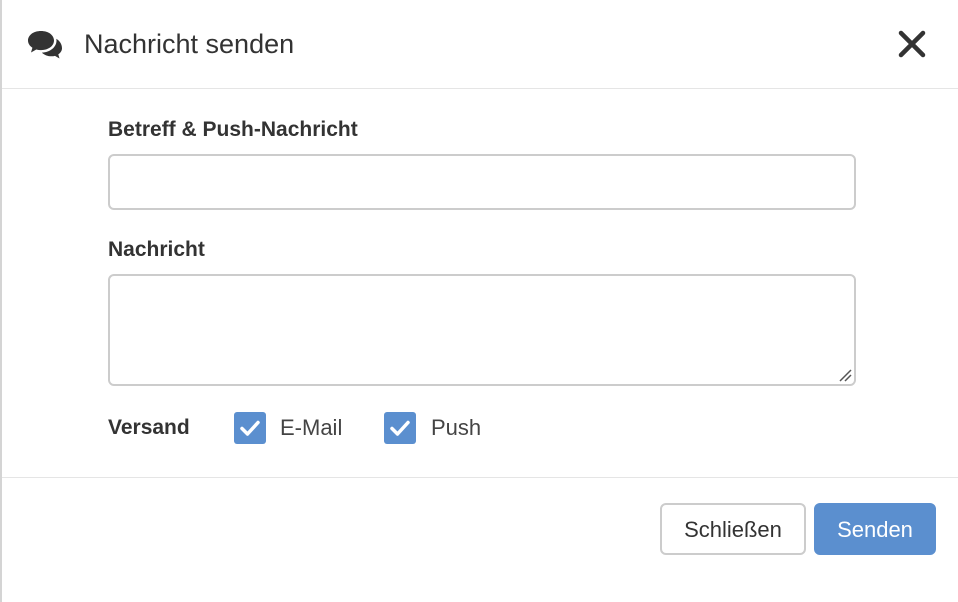 This screenshot has height=602, width=958. I want to click on push-checkbox, so click(400, 428).